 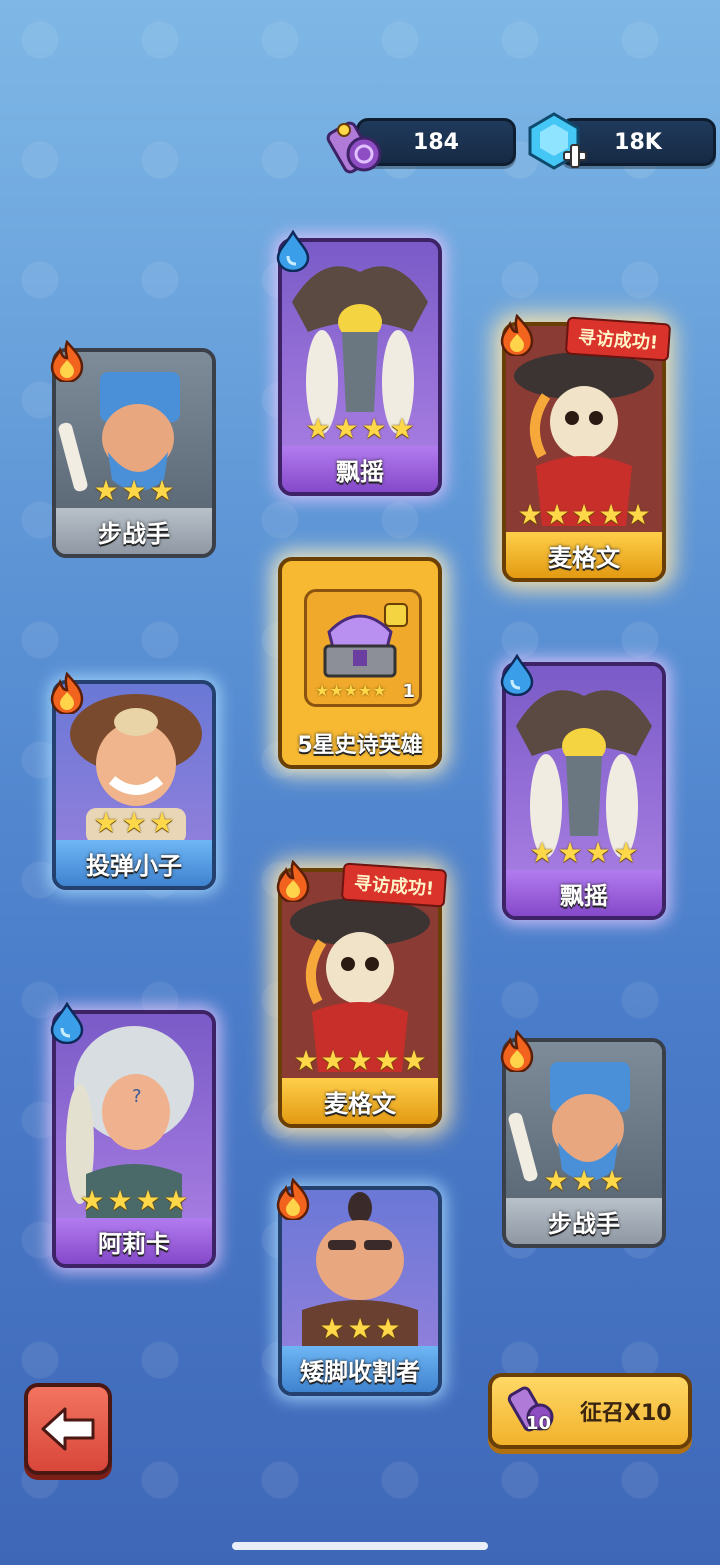 What do you see at coordinates (133, 1135) in the screenshot?
I see `hero-card: ? ★ ★ ★ ★ 阿莉卡` at bounding box center [133, 1135].